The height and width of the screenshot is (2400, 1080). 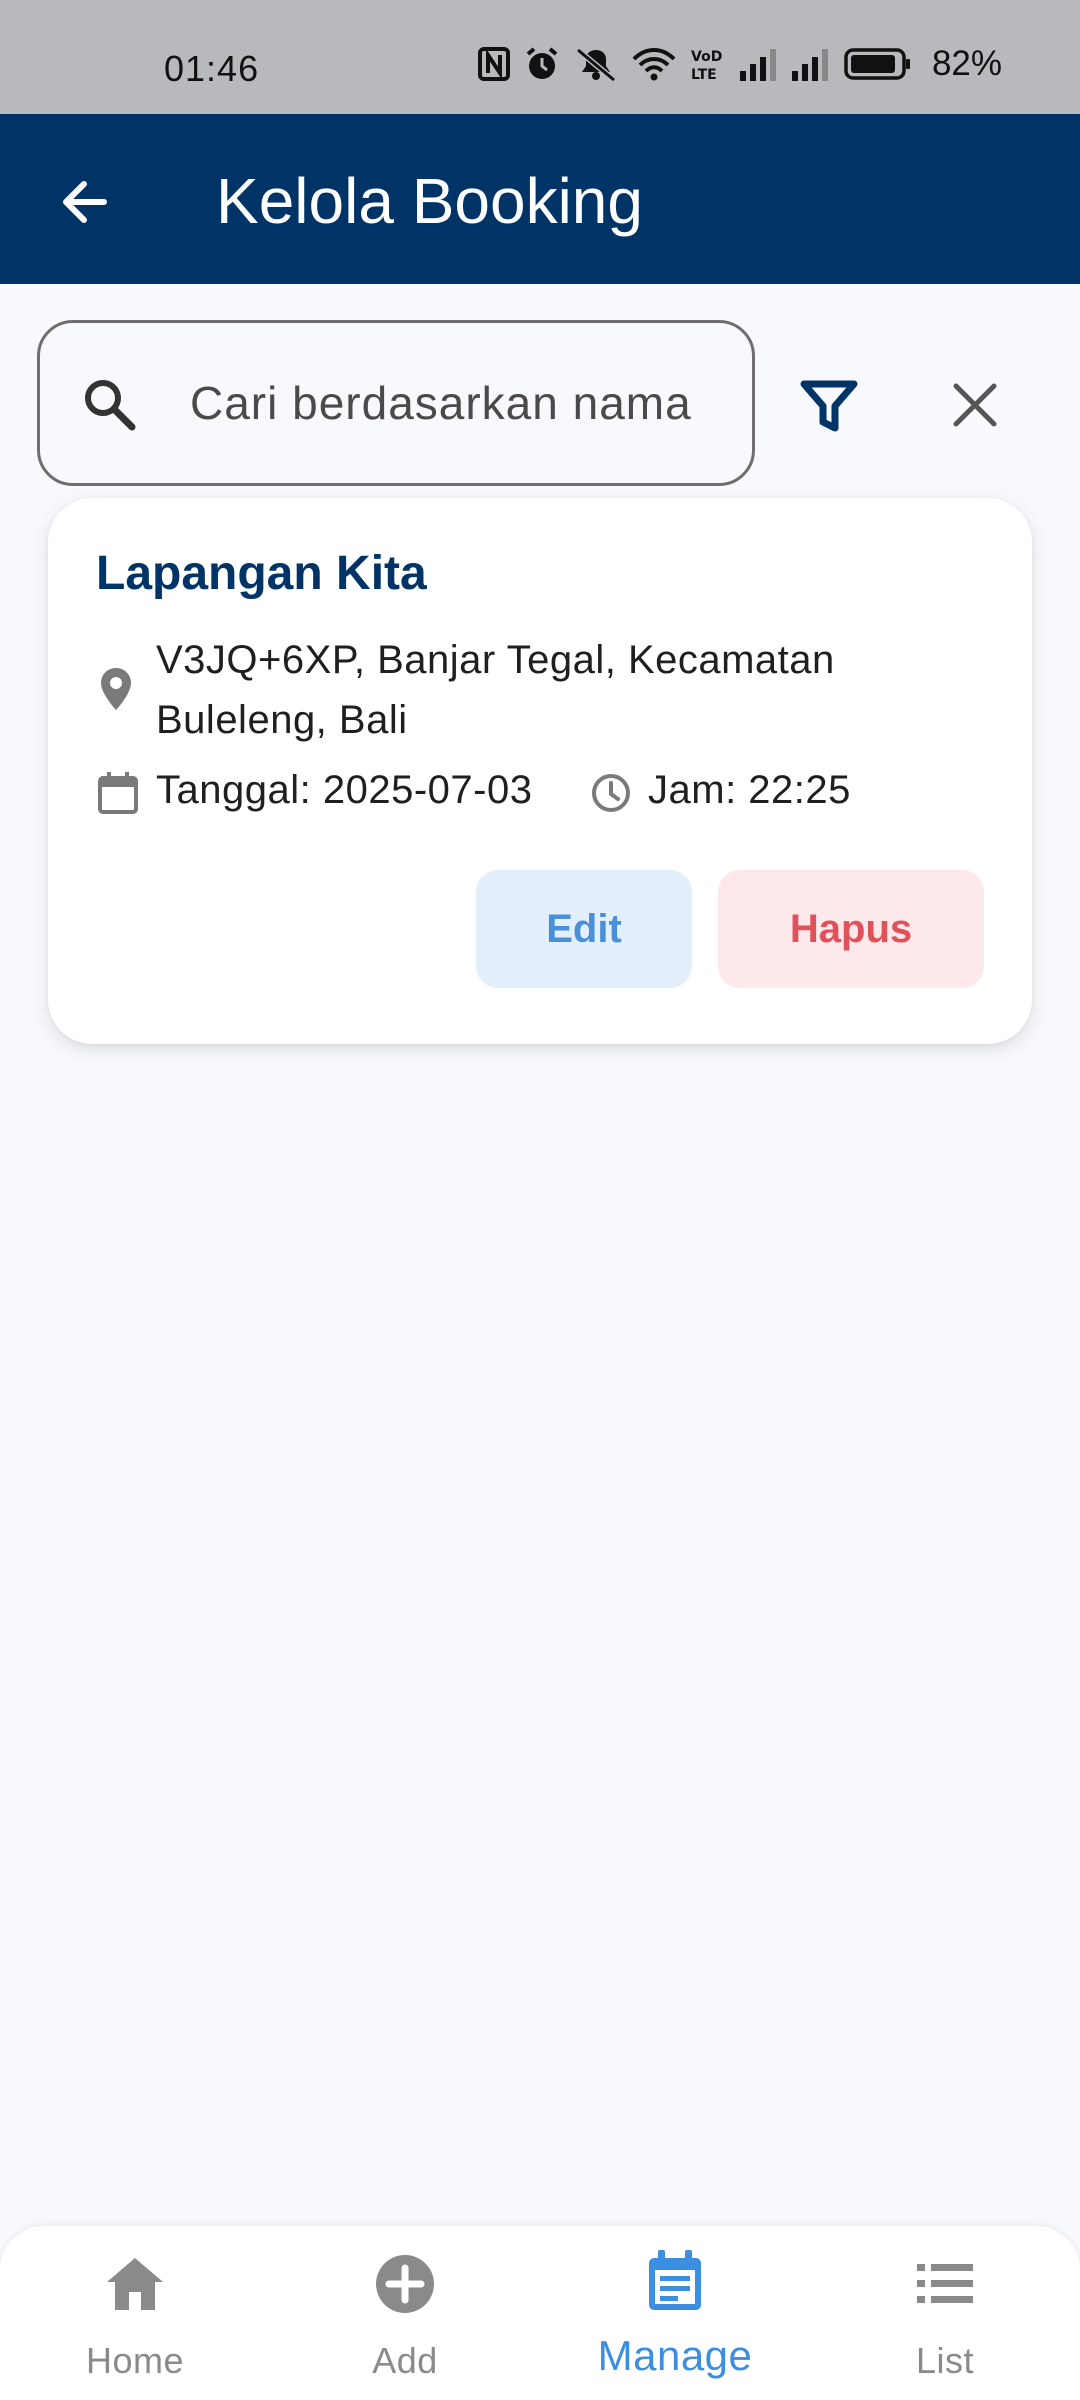 What do you see at coordinates (945, 2360) in the screenshot?
I see `nav-label-list: List` at bounding box center [945, 2360].